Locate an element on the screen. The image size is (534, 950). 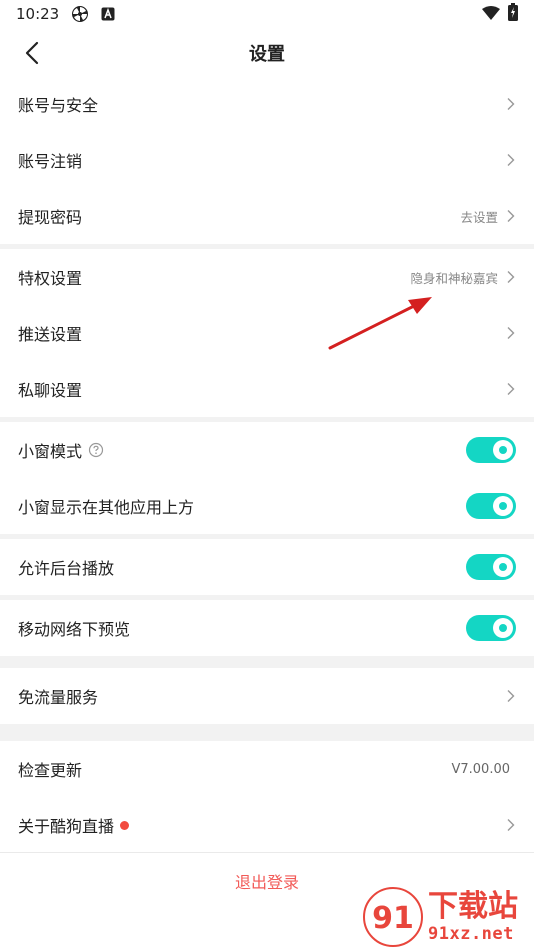
row-withdraw-password: 提现密码 去设置 is located at coordinates (267, 216).